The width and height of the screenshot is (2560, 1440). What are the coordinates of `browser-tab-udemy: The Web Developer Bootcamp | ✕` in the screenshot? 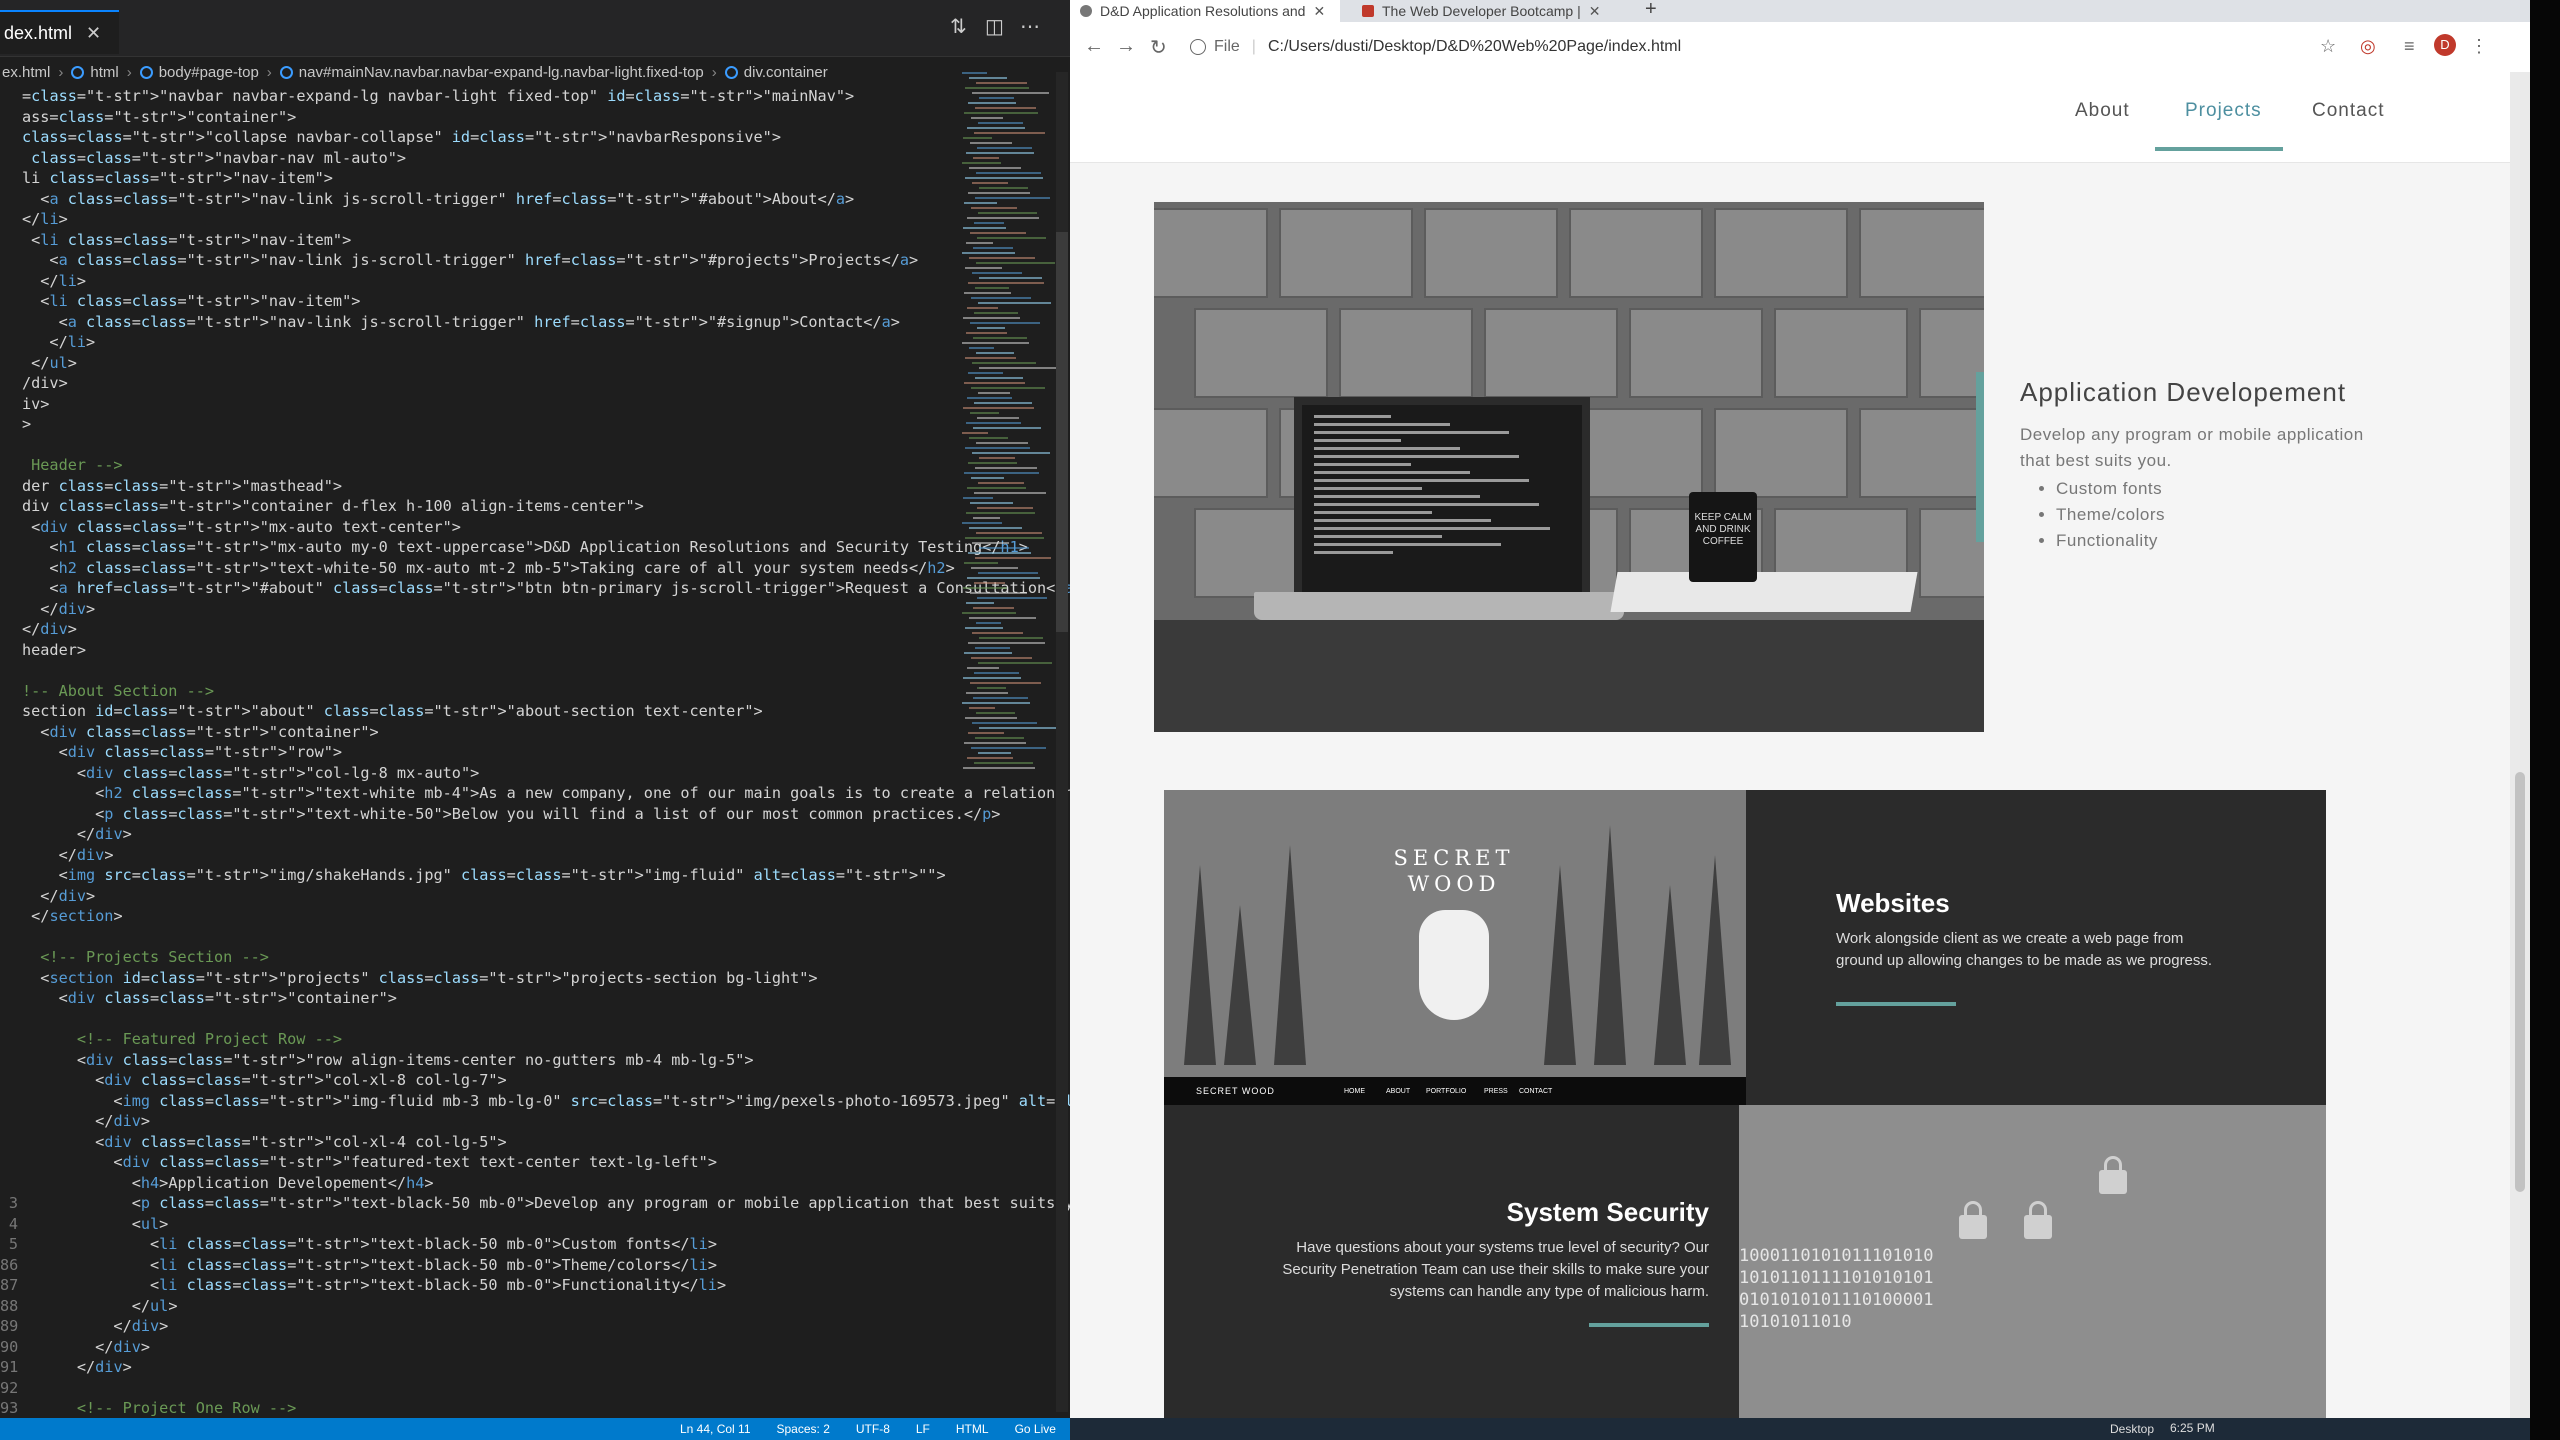 It's located at (1522, 11).